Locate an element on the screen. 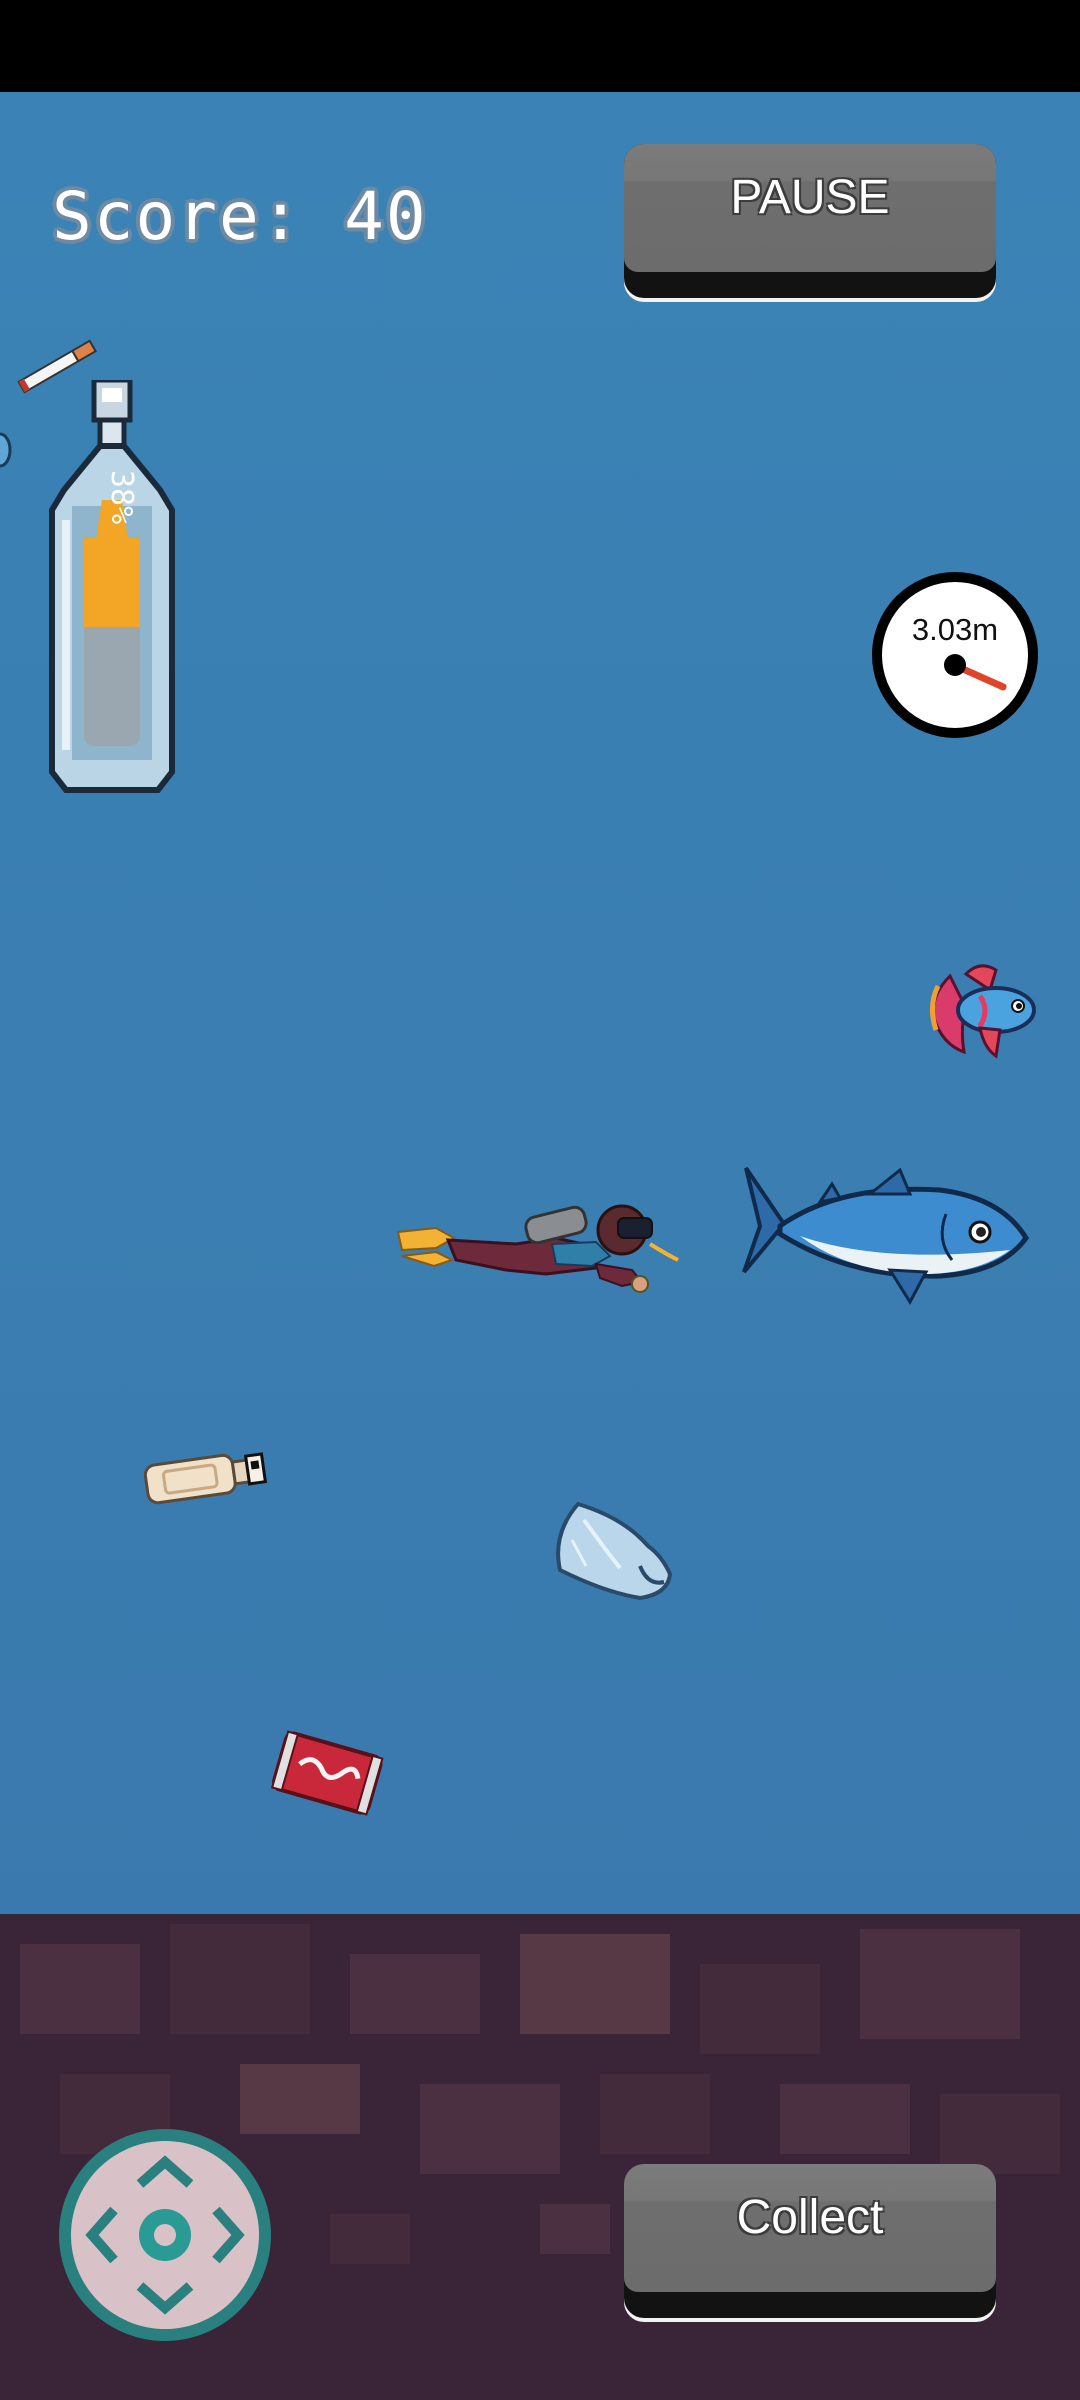  depth-gauge: 3.03m is located at coordinates (955, 655).